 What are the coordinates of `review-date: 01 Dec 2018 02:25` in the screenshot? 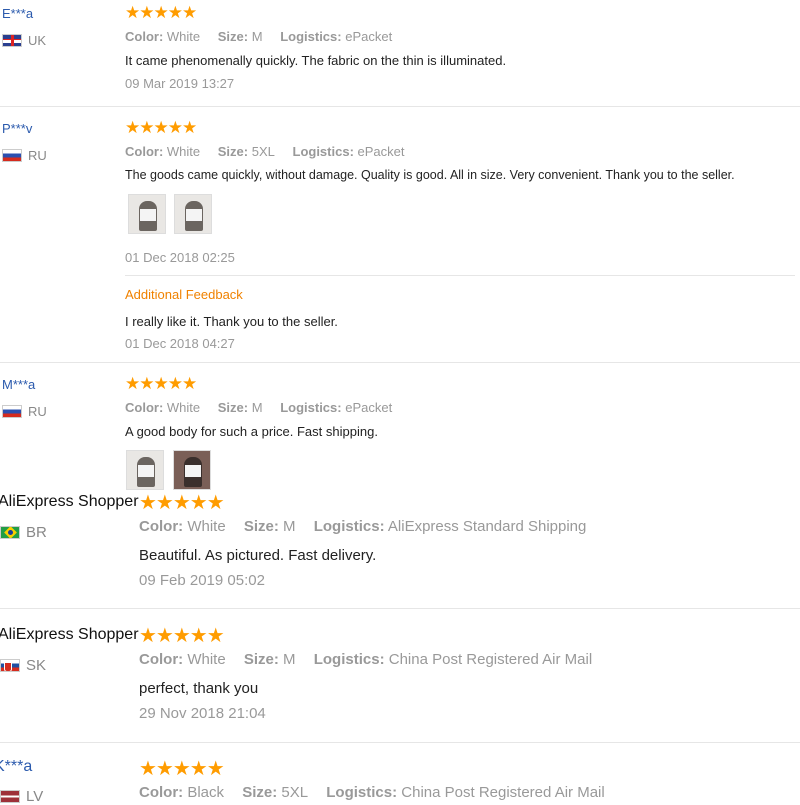 It's located at (180, 257).